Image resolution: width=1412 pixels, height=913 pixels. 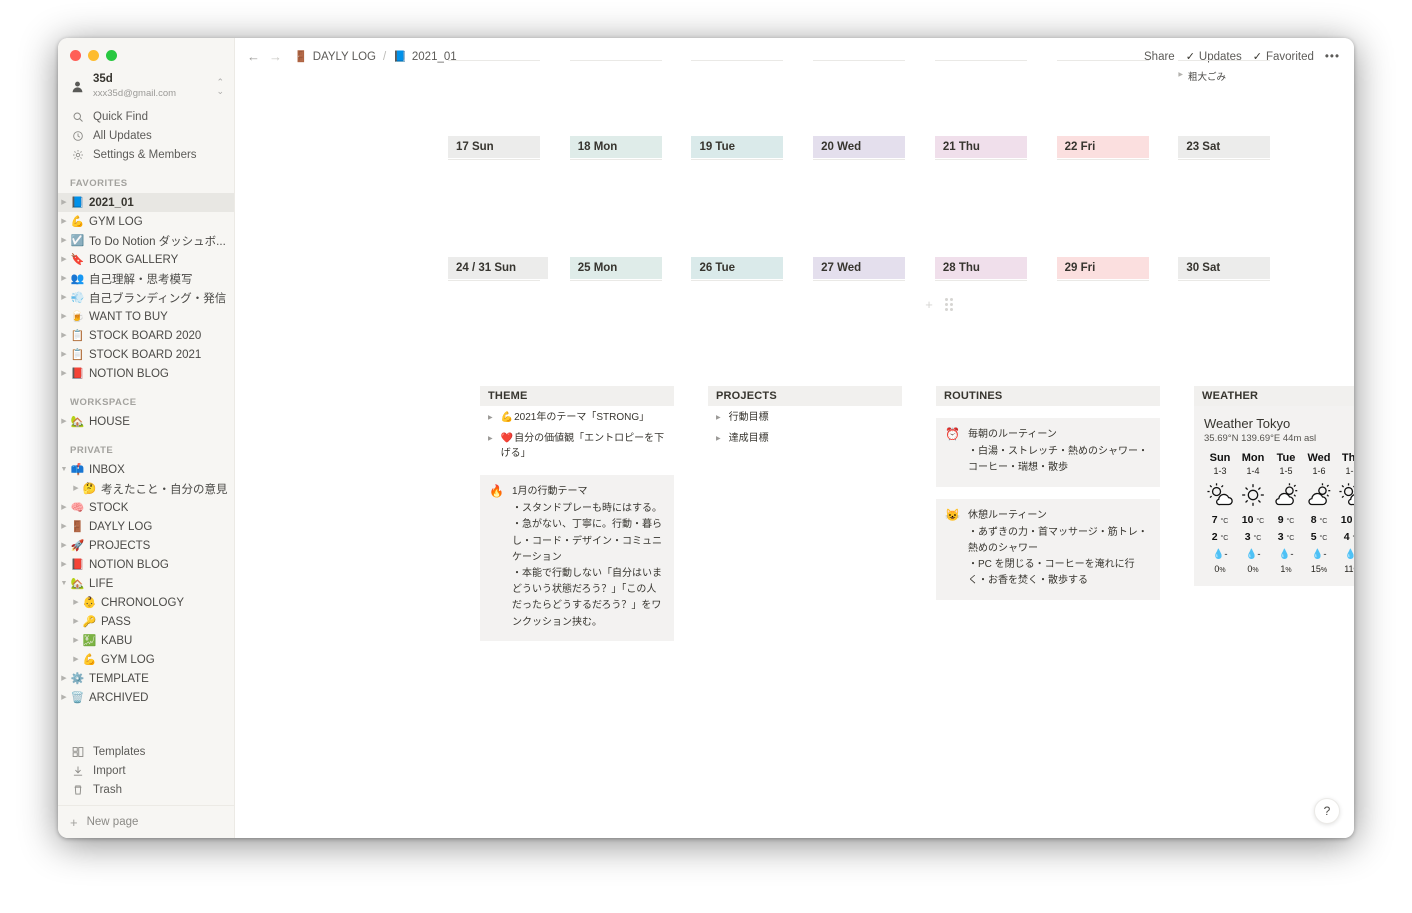 What do you see at coordinates (146, 373) in the screenshot?
I see `sidebar-page-notion-blog-fav: ▶ 📕 NOTION BLOG` at bounding box center [146, 373].